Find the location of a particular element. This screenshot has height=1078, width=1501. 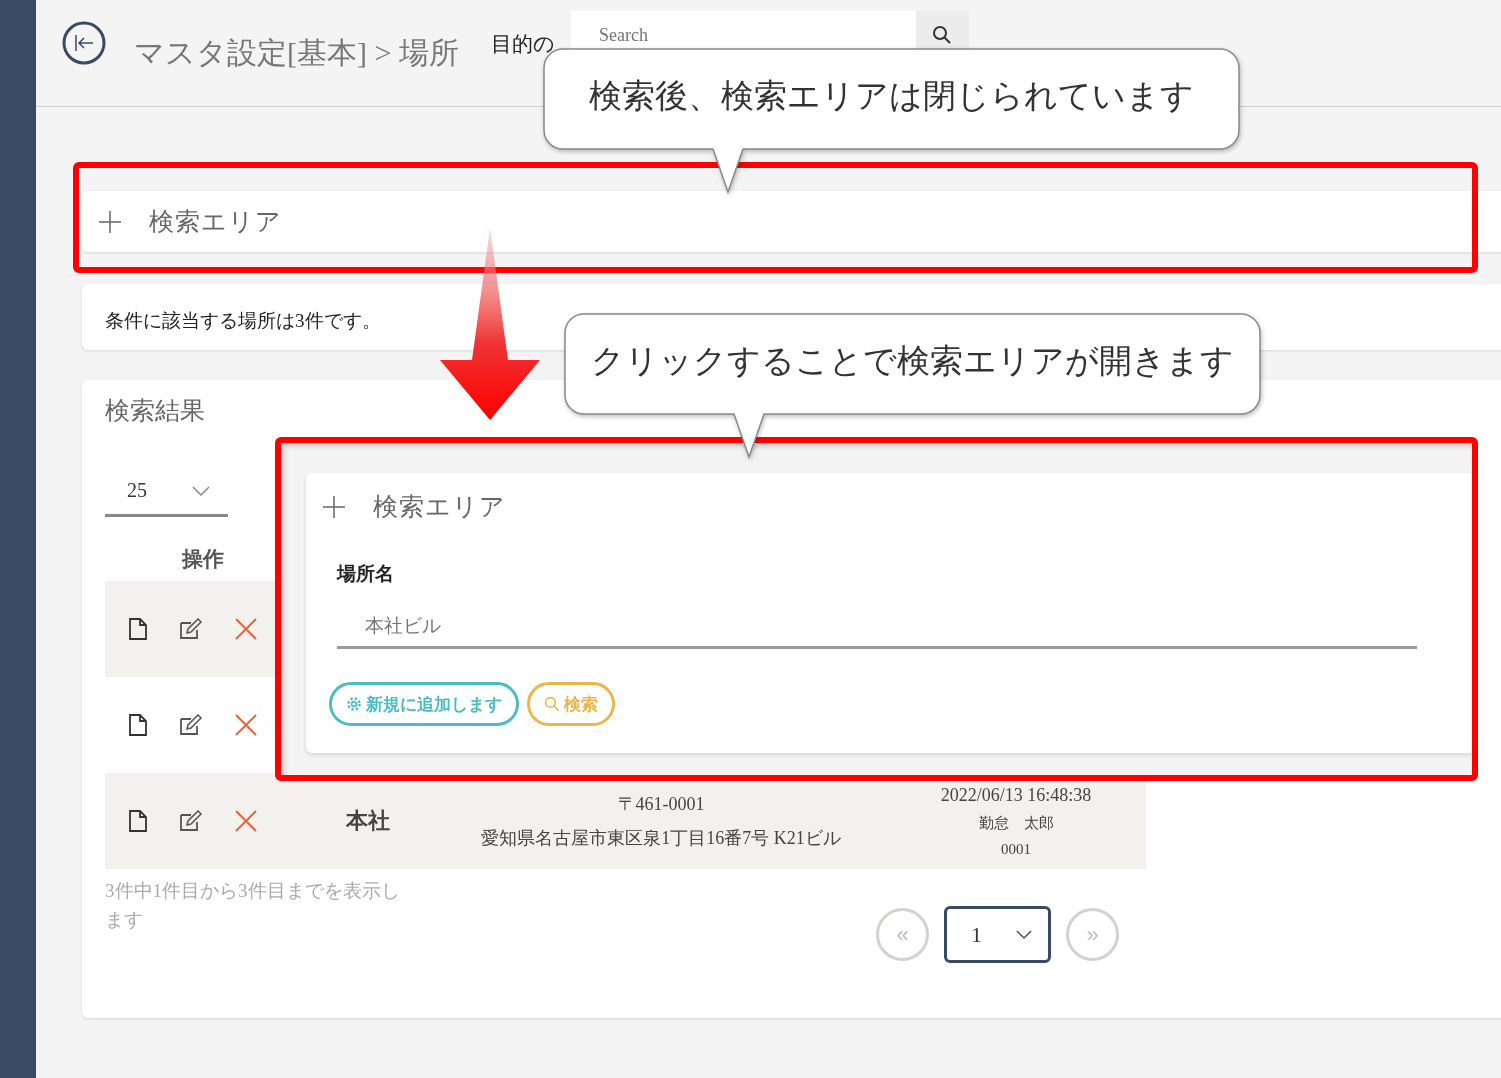

callout-text: クリックすることで検索エリアが開きます is located at coordinates (912, 361).